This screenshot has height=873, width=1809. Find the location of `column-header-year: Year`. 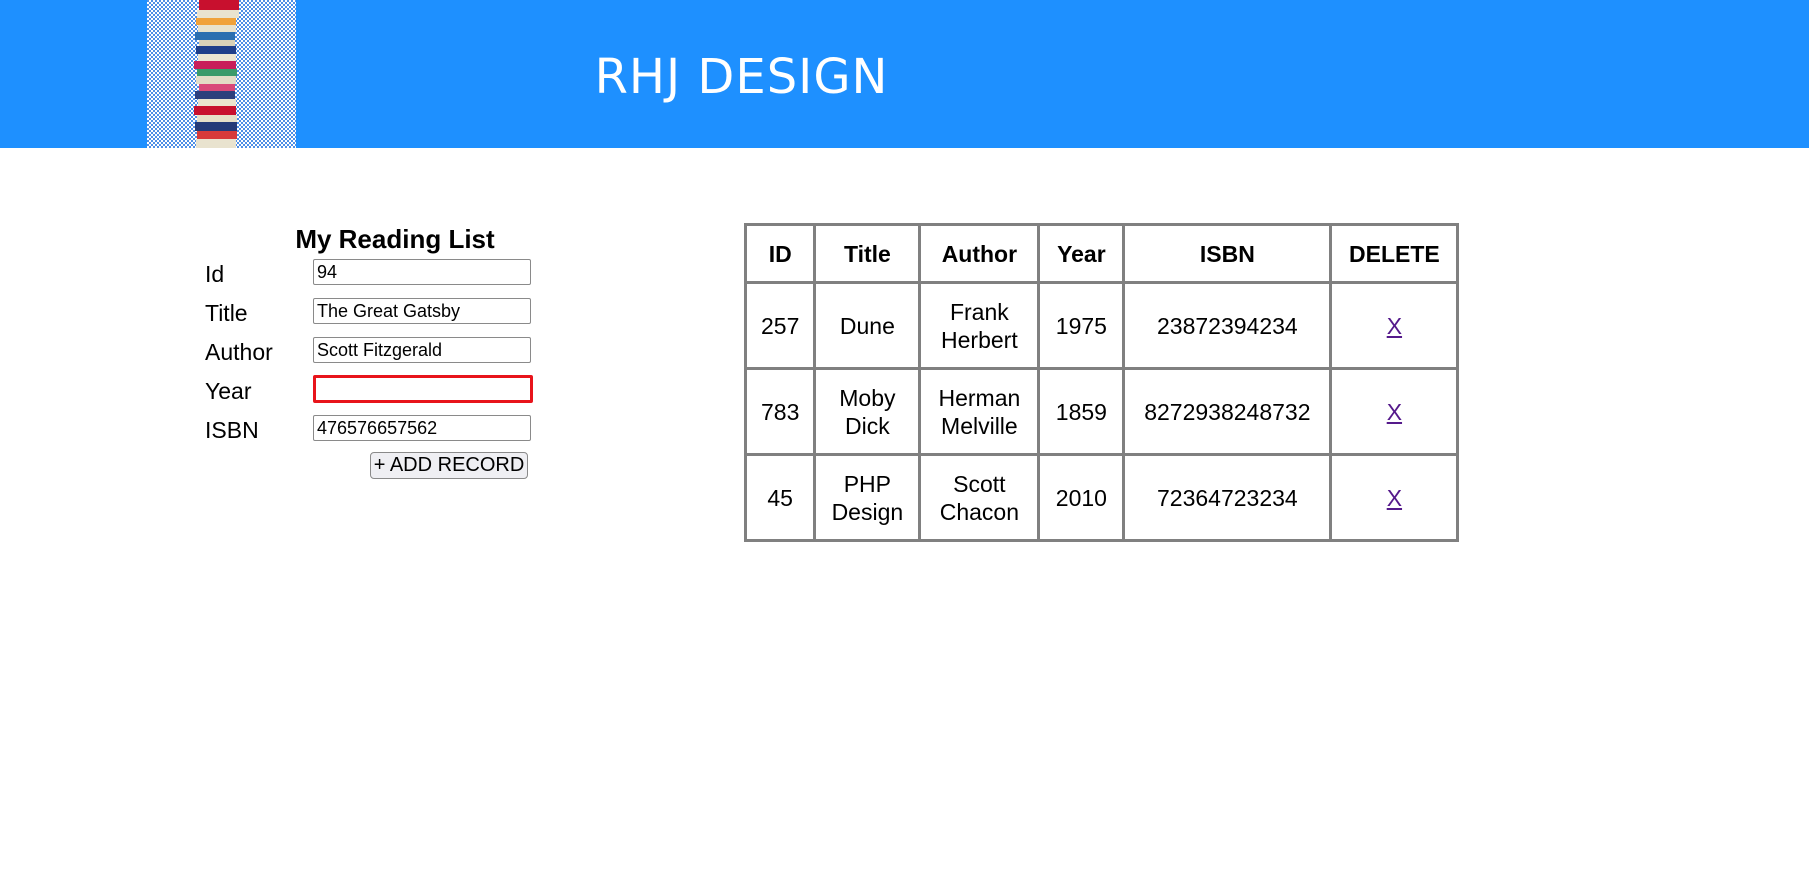

column-header-year: Year is located at coordinates (1081, 253).